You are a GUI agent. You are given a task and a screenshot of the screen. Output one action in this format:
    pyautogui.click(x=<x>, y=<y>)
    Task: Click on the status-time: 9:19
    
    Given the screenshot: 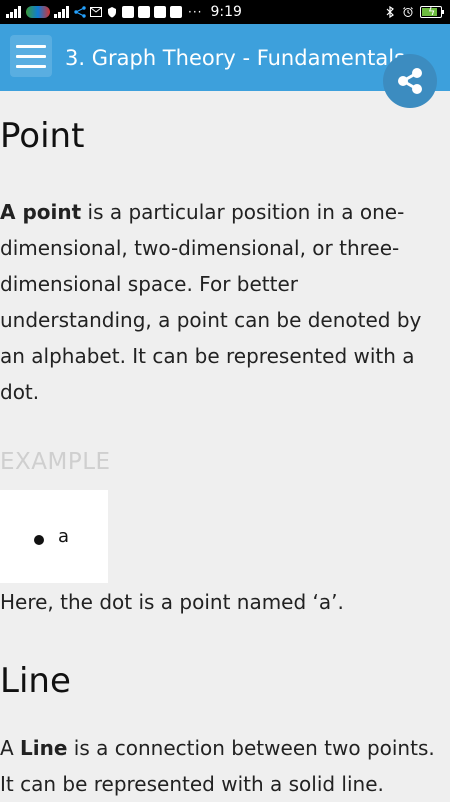 What is the action you would take?
    pyautogui.click(x=226, y=12)
    